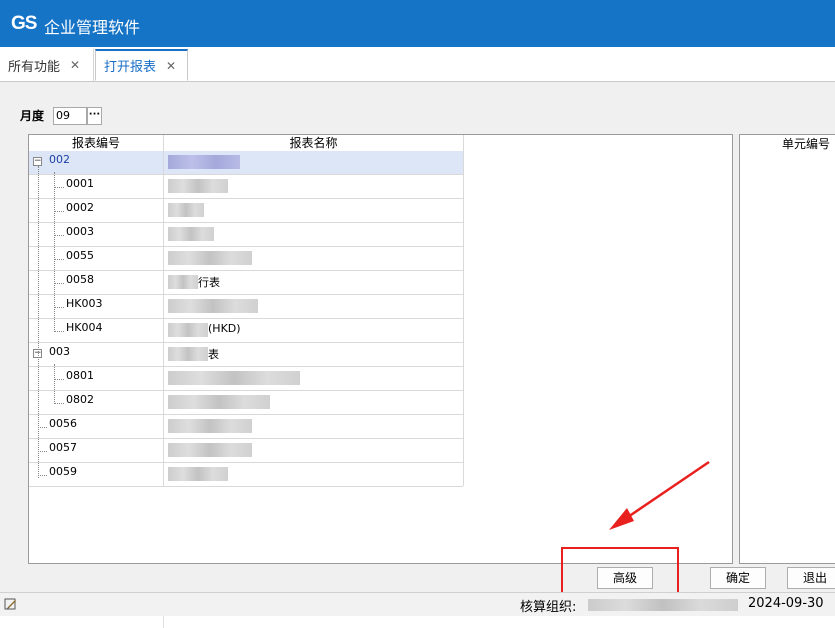  I want to click on bottom-strip, so click(417, 622).